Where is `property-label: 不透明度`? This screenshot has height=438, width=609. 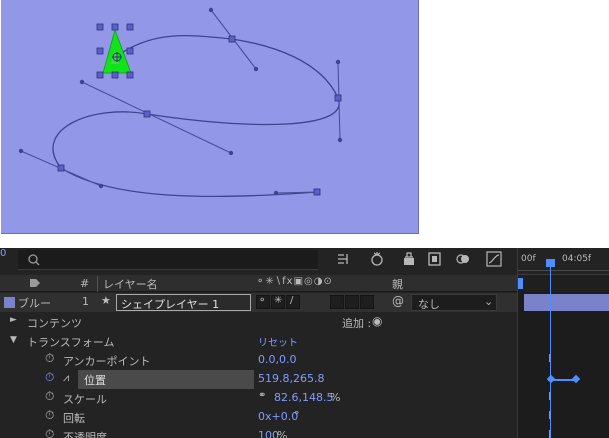
property-label: 不透明度 is located at coordinates (85, 434).